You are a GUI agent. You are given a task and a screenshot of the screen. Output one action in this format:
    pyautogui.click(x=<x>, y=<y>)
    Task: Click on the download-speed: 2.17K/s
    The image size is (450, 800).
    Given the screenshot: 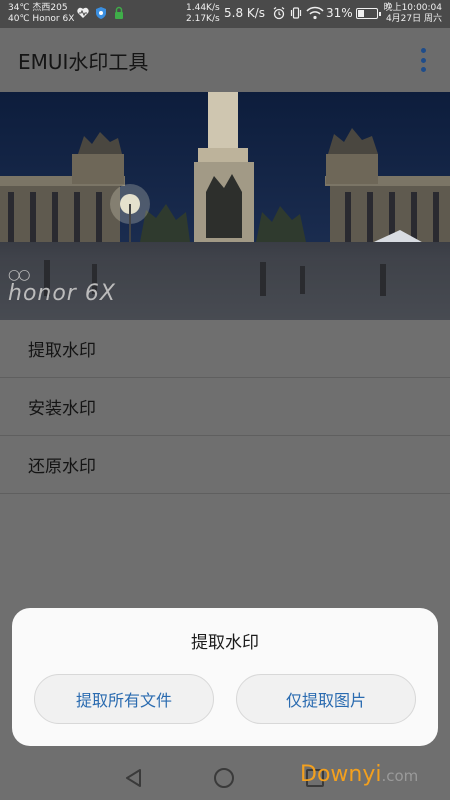 What is the action you would take?
    pyautogui.click(x=203, y=19)
    